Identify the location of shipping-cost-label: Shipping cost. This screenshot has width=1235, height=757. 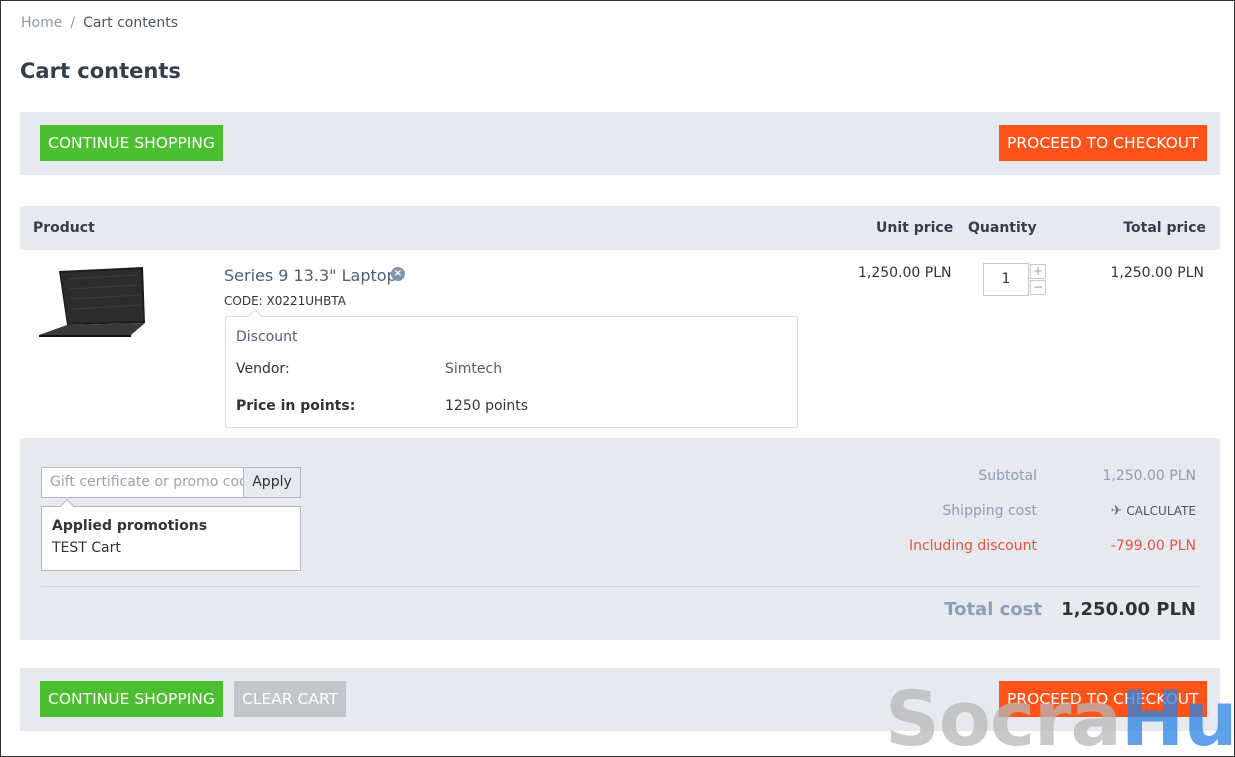
(989, 511).